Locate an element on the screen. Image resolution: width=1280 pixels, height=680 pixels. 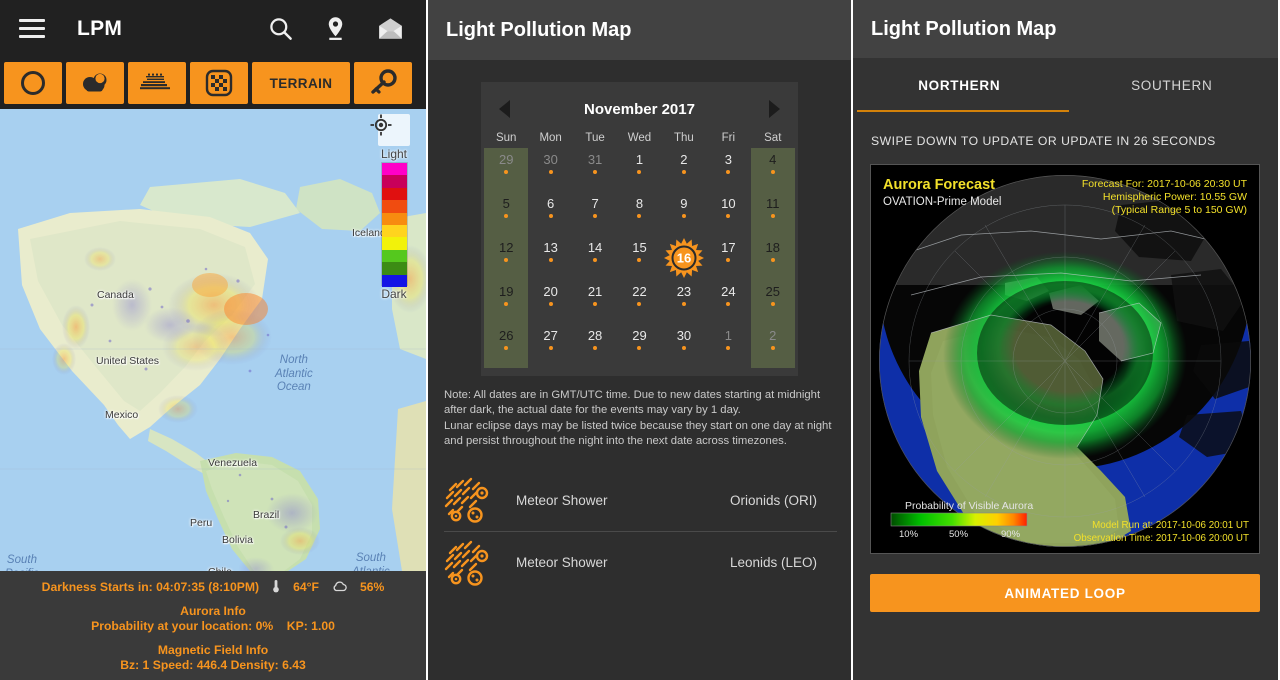
calendar-day-cell: 8 is located at coordinates (639, 214).